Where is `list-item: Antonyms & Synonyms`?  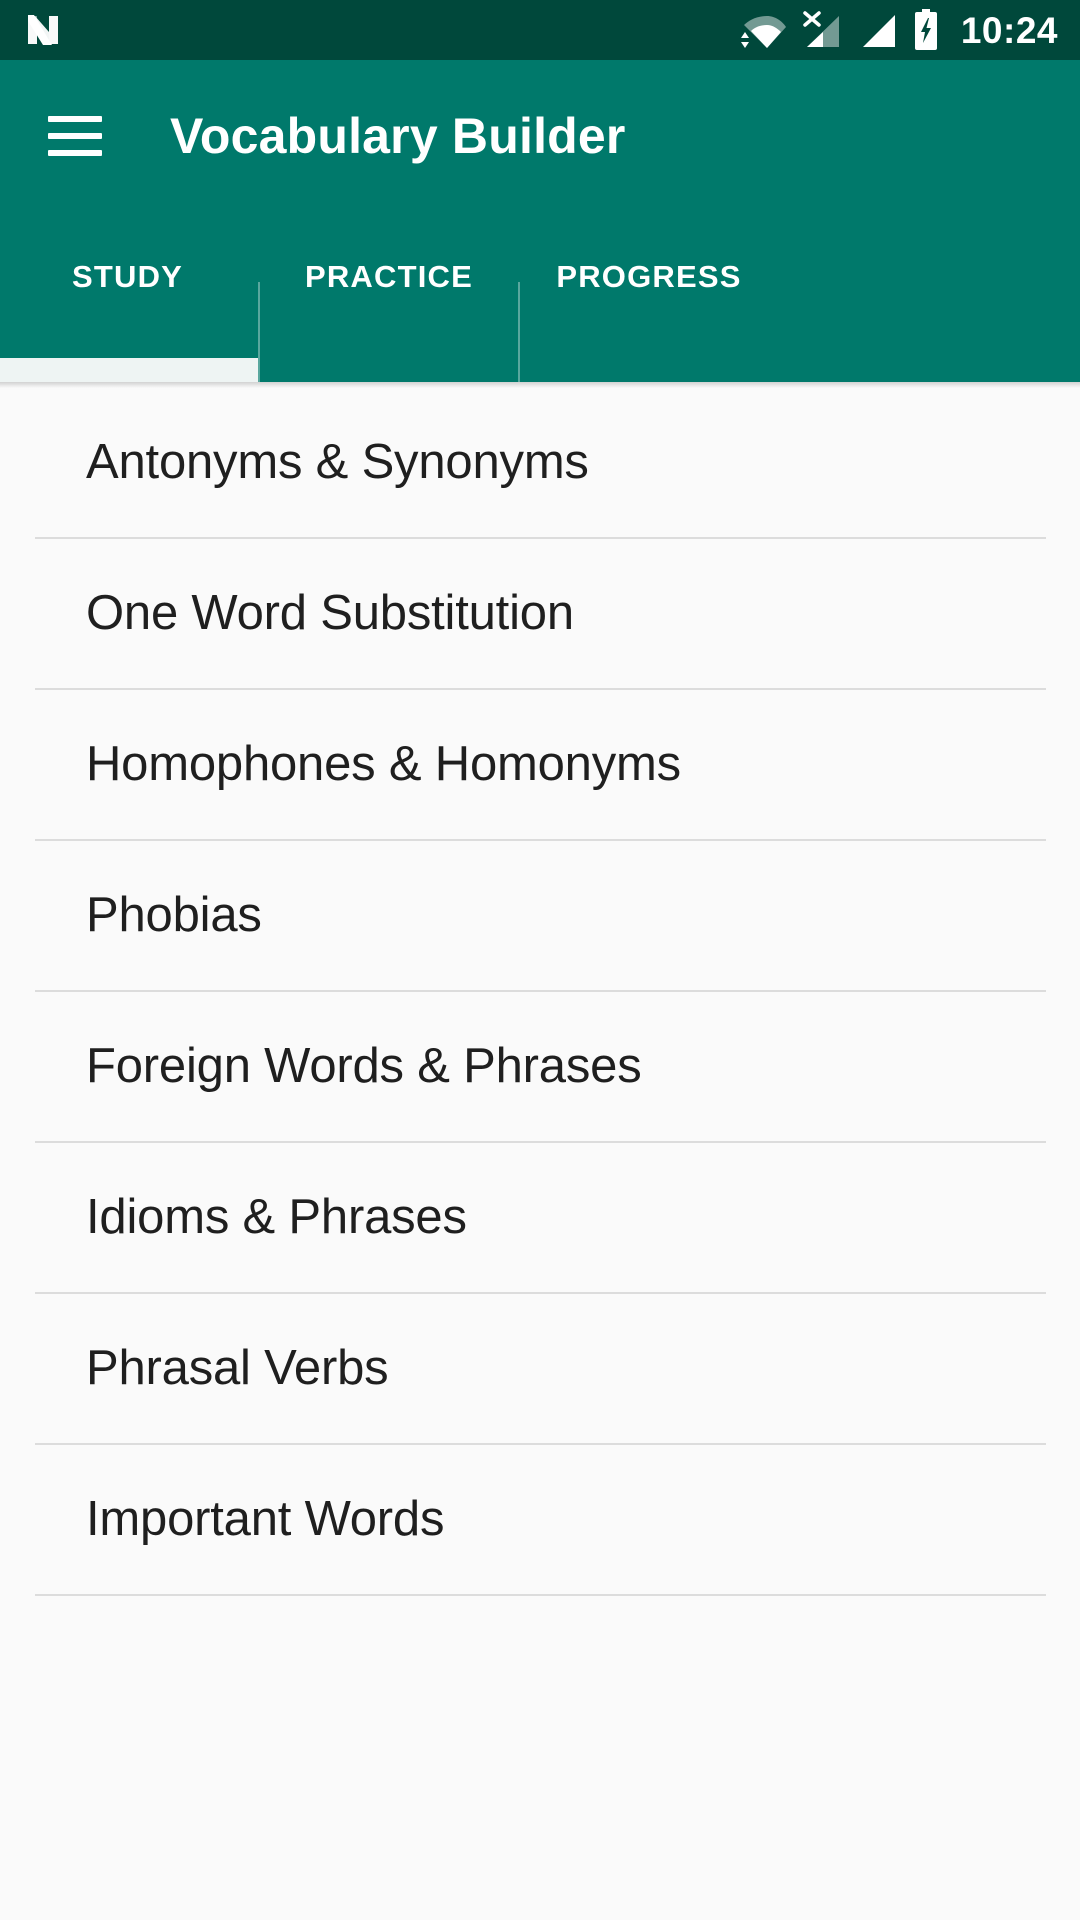
list-item: Antonyms & Synonyms is located at coordinates (540, 462).